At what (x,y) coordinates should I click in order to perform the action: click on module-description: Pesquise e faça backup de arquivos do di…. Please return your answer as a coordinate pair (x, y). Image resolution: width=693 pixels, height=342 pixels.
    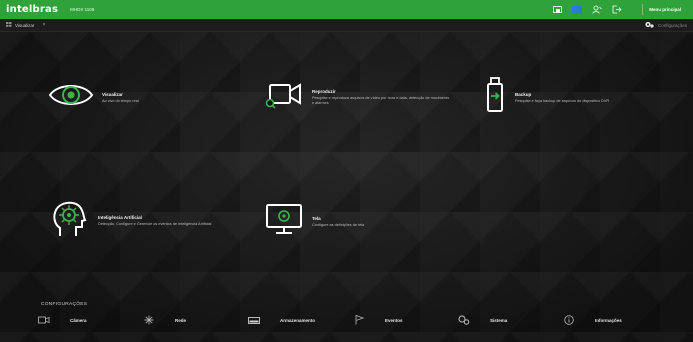
    Looking at the image, I should click on (562, 100).